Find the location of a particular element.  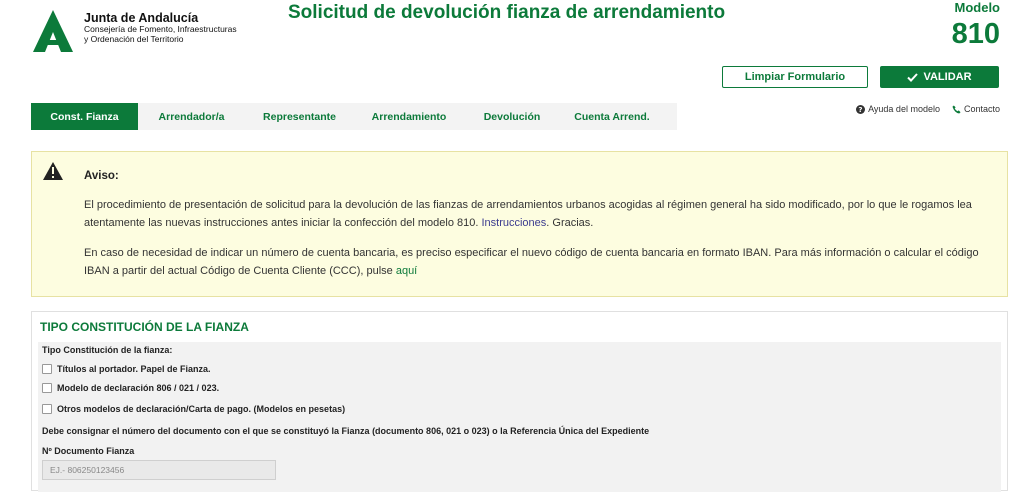

iban-aqui-link: aquí is located at coordinates (406, 271).